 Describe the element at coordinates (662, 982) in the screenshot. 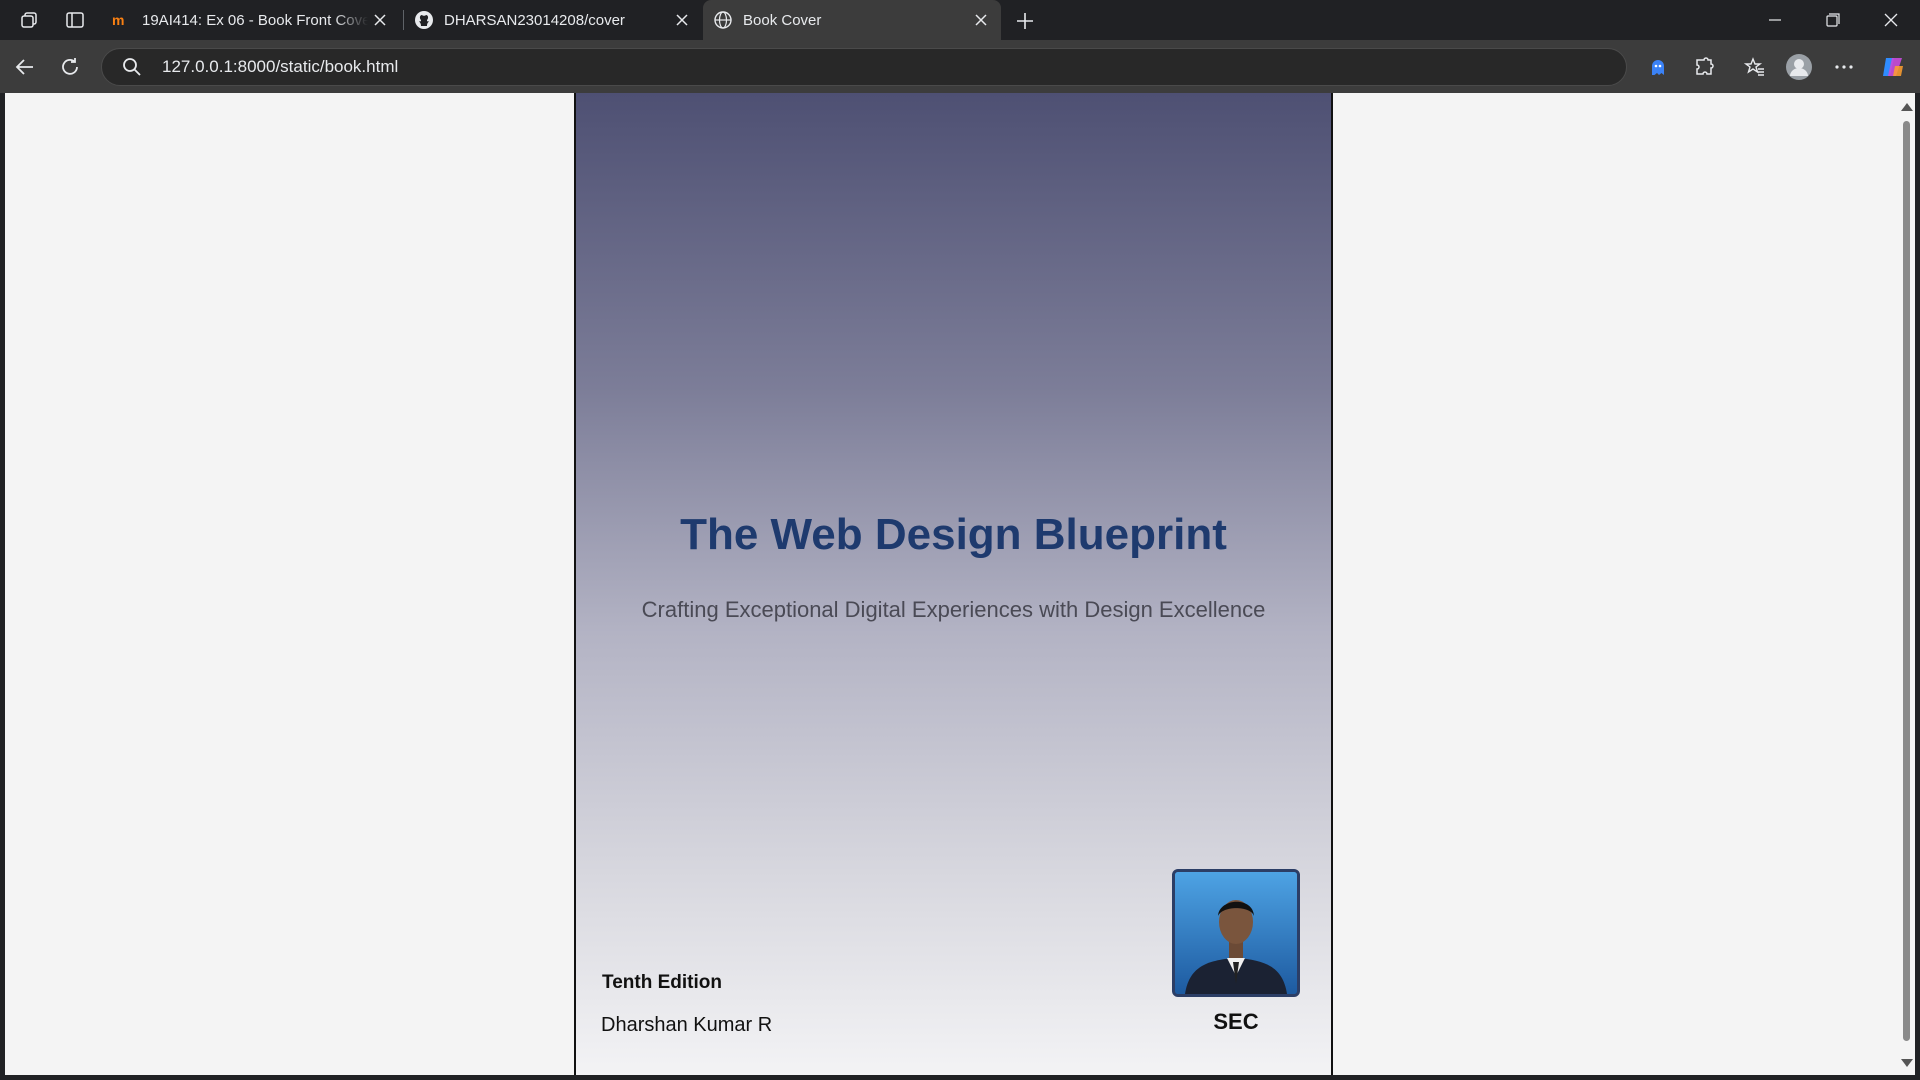

I see `edition-label: Tenth Edition` at that location.